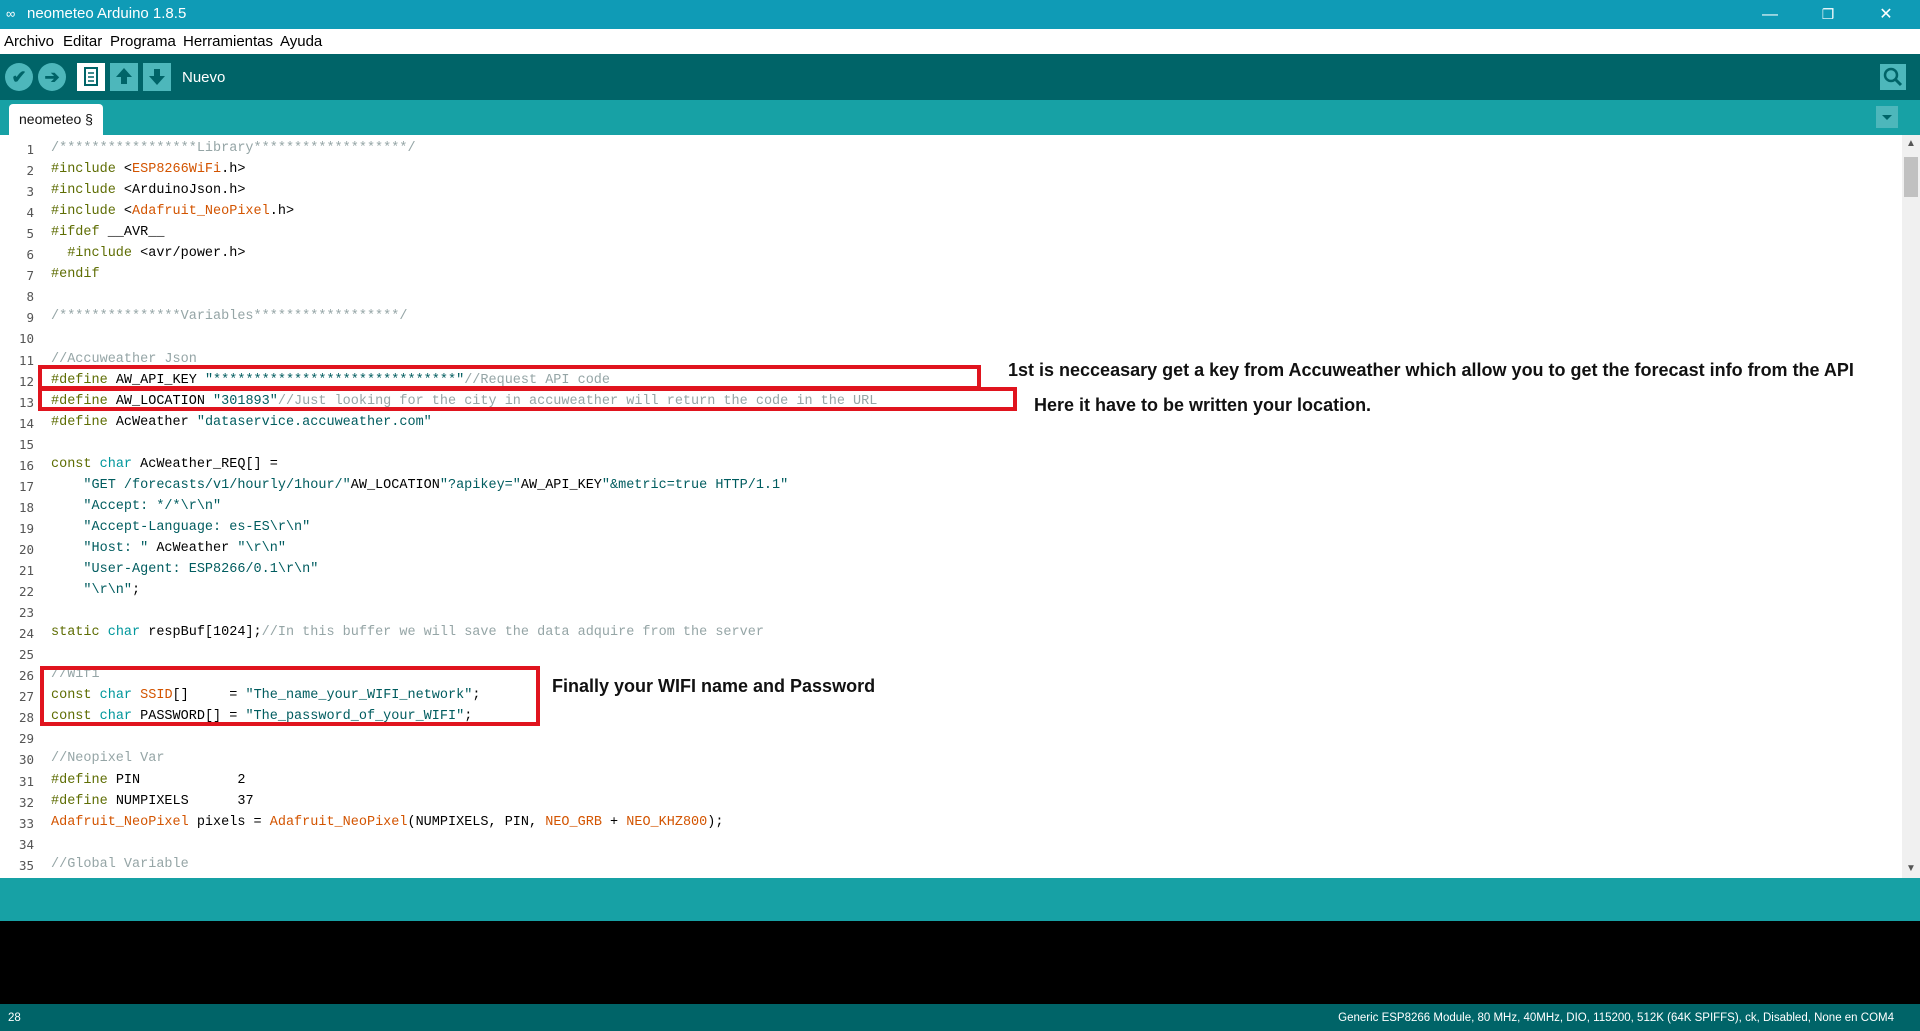 The width and height of the screenshot is (1920, 1031). What do you see at coordinates (30, 171) in the screenshot?
I see `line-number: 2` at bounding box center [30, 171].